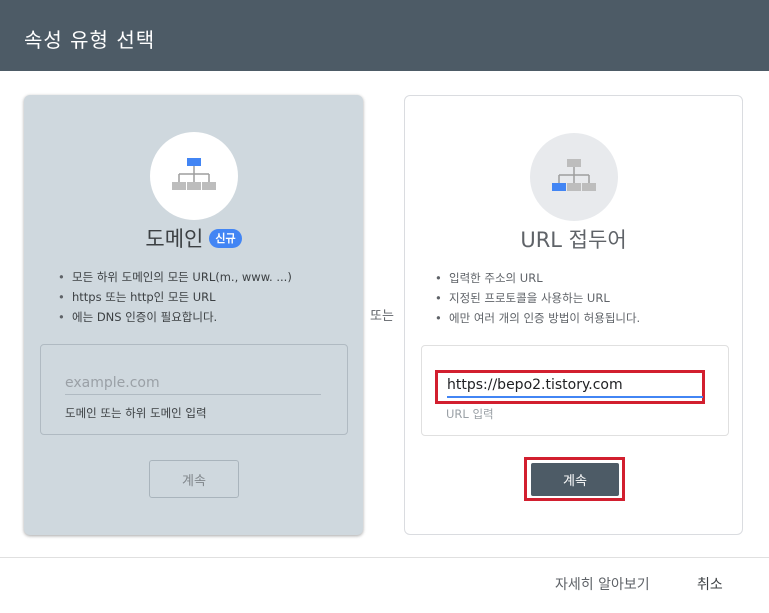 The height and width of the screenshot is (613, 769). I want to click on domain-card-title: 도메인 신규, so click(193, 238).